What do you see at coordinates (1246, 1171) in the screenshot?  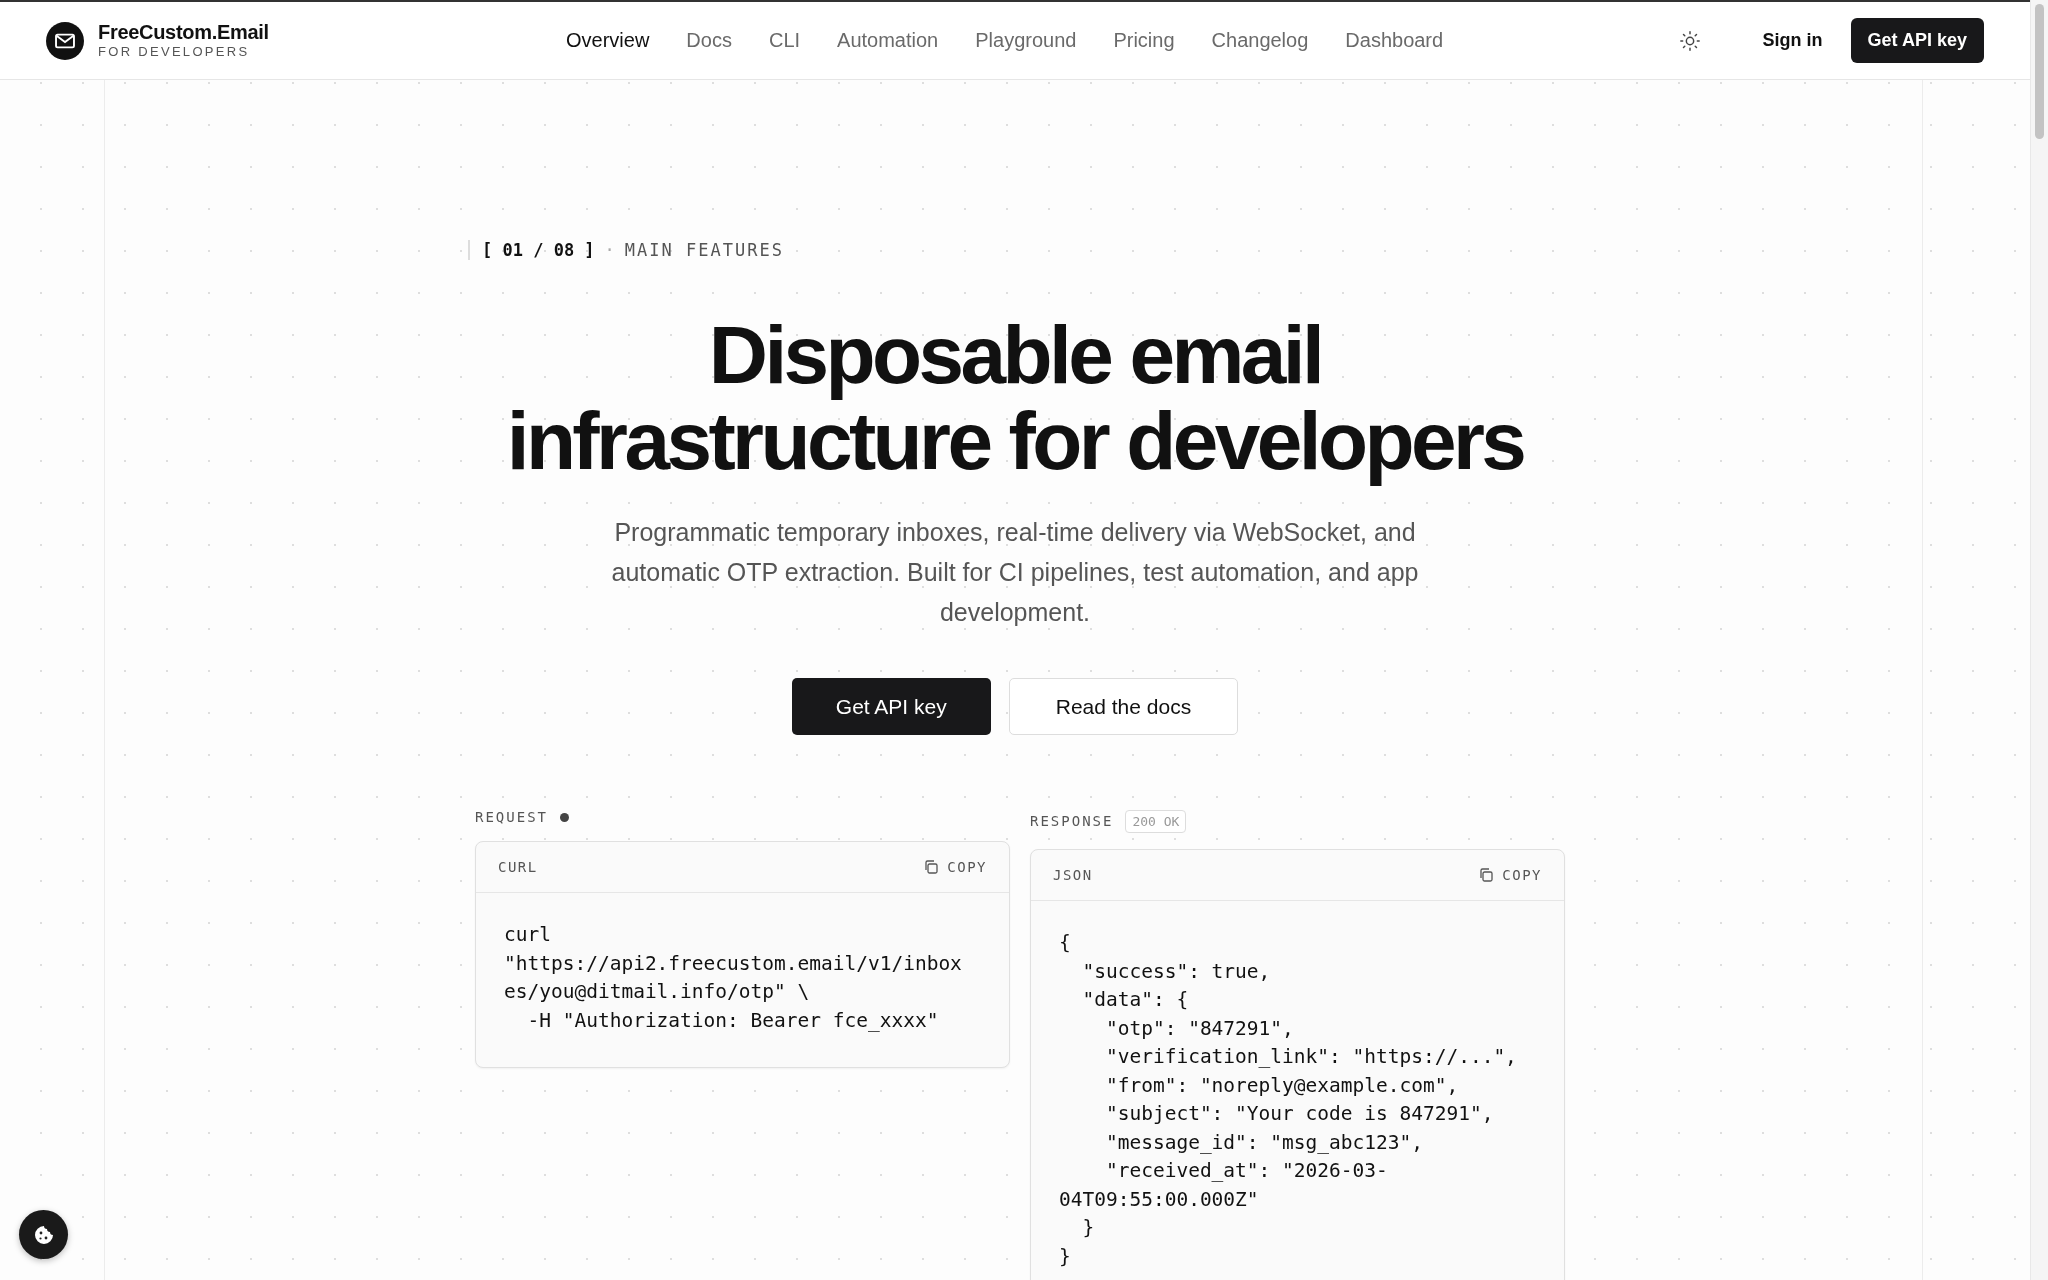 I see `code-line: "received_at": "2026-03-` at bounding box center [1246, 1171].